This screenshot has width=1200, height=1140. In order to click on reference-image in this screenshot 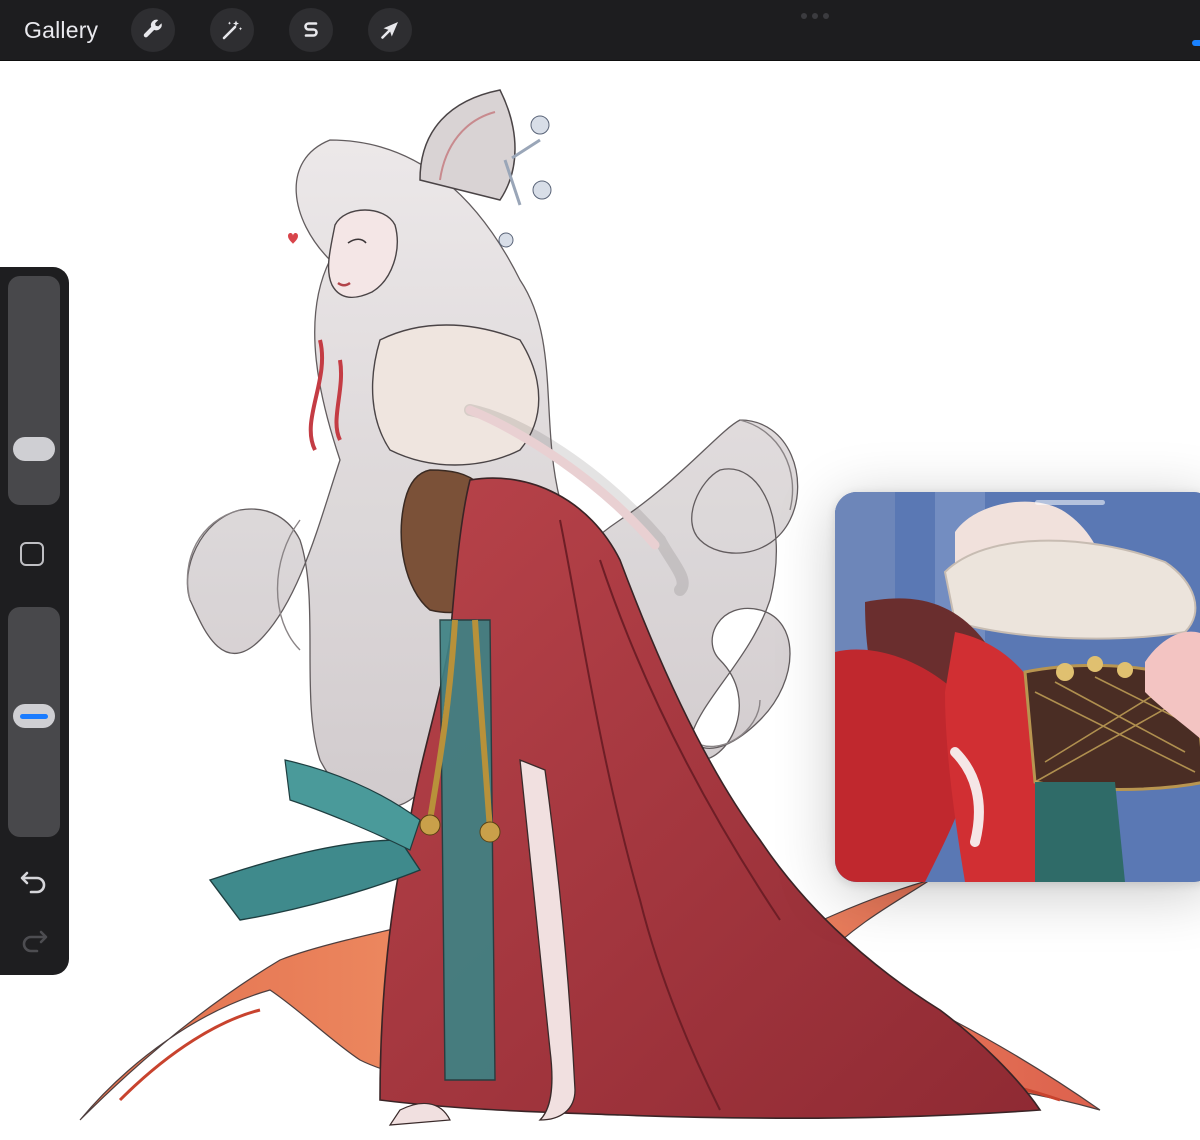, I will do `click(1017, 687)`.